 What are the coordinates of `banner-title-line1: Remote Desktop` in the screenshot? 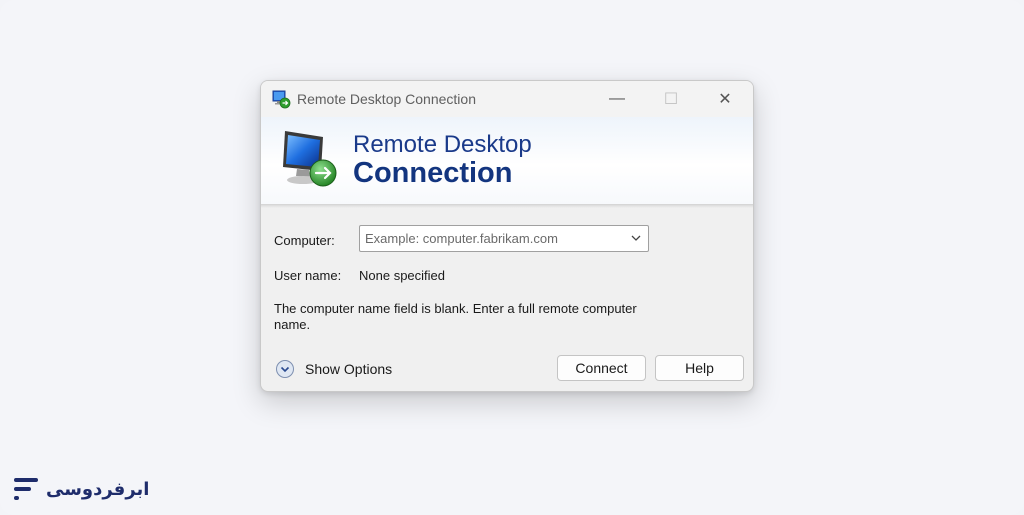 It's located at (442, 144).